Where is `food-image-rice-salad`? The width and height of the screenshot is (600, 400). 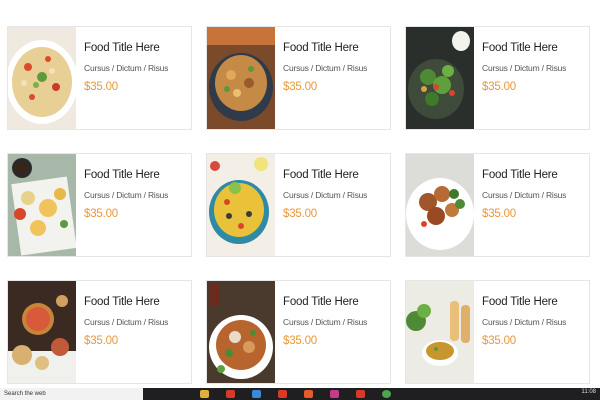 food-image-rice-salad is located at coordinates (42, 78).